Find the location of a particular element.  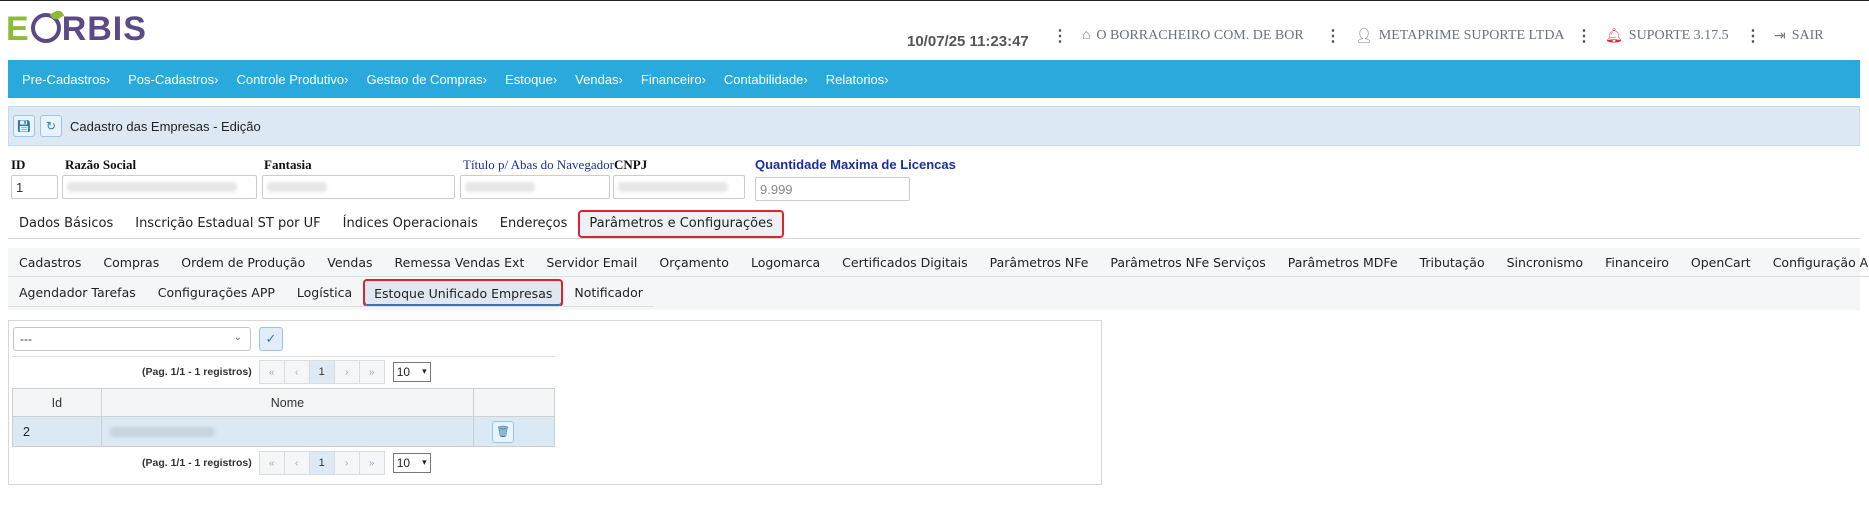

id-field: 1 is located at coordinates (34, 187).